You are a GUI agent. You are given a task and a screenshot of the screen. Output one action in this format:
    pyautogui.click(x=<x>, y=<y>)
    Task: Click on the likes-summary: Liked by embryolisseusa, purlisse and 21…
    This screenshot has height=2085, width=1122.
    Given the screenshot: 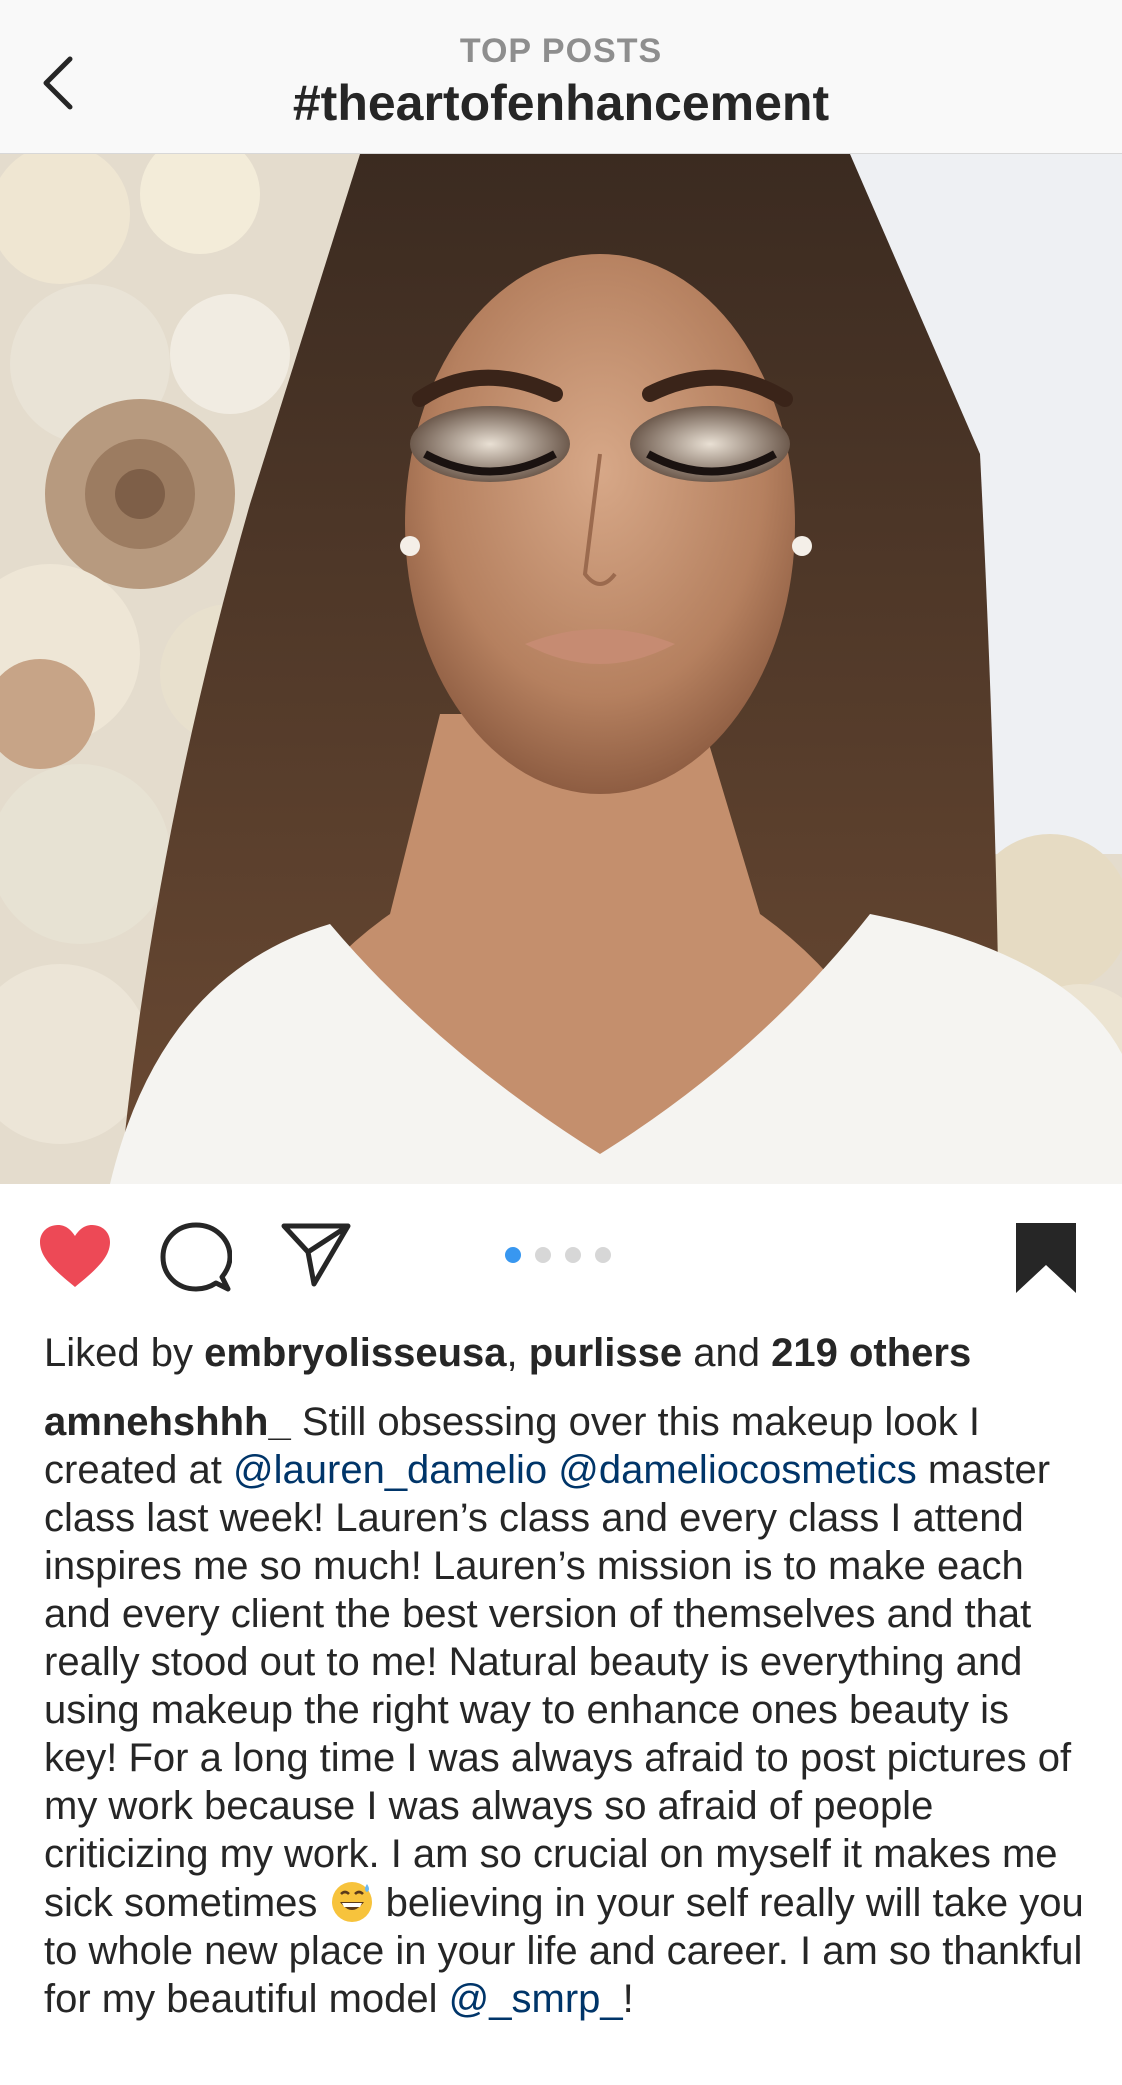 What is the action you would take?
    pyautogui.click(x=569, y=1353)
    